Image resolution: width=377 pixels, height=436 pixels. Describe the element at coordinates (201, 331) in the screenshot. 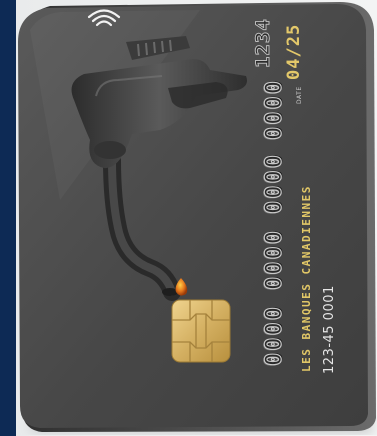

I see `chip-icon` at that location.